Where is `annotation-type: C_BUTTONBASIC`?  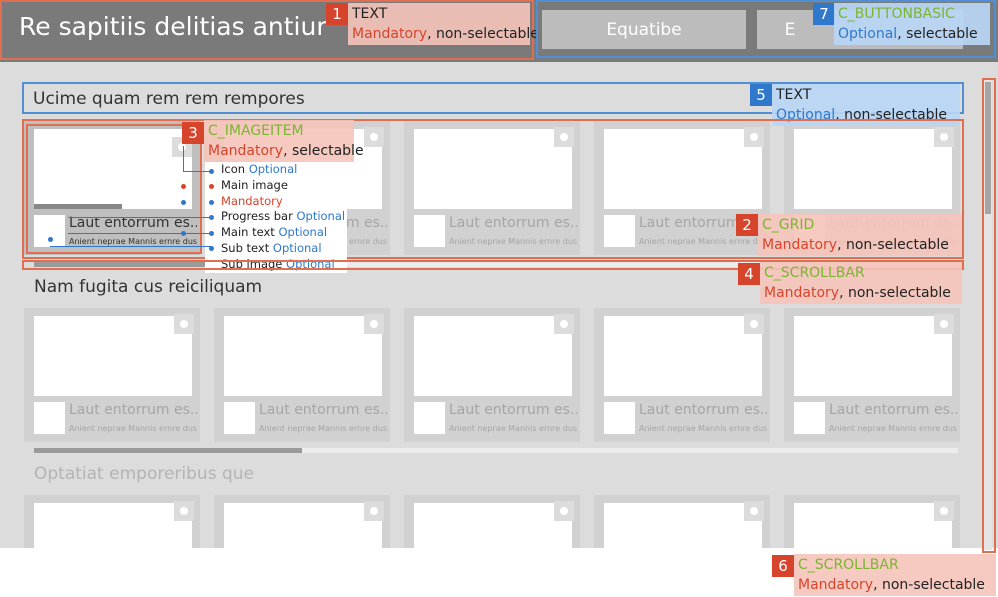
annotation-type: C_BUTTONBASIC is located at coordinates (896, 14).